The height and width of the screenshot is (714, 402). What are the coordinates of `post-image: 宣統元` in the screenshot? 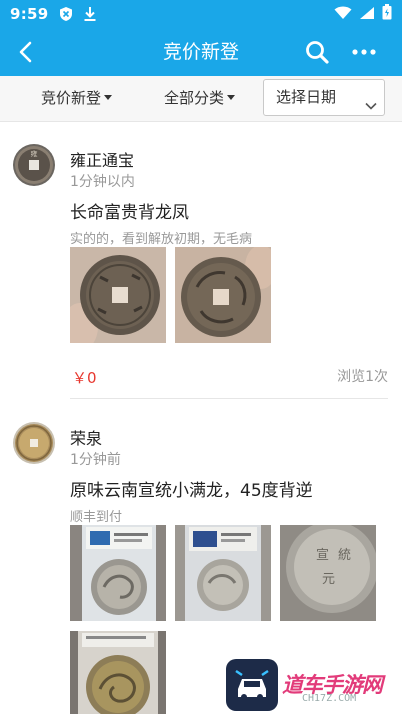 It's located at (328, 573).